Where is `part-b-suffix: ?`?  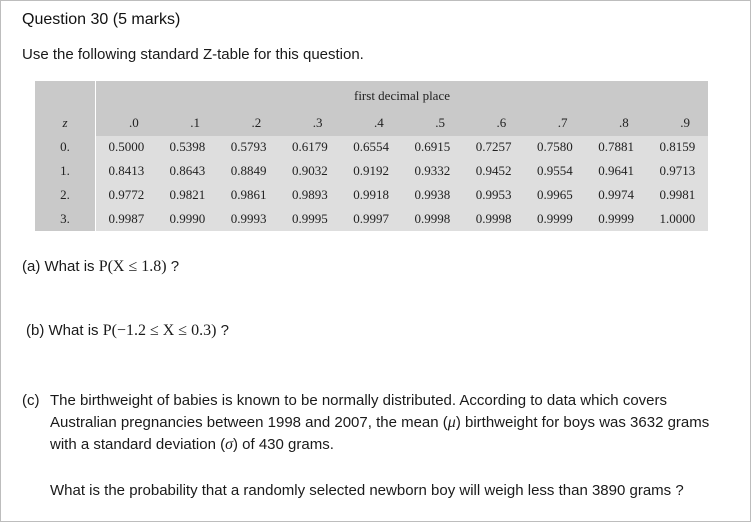
part-b-suffix: ? is located at coordinates (224, 330).